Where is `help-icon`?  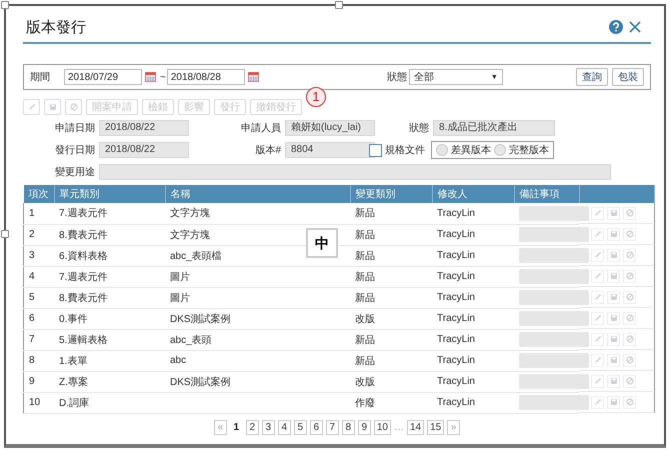 help-icon is located at coordinates (616, 27).